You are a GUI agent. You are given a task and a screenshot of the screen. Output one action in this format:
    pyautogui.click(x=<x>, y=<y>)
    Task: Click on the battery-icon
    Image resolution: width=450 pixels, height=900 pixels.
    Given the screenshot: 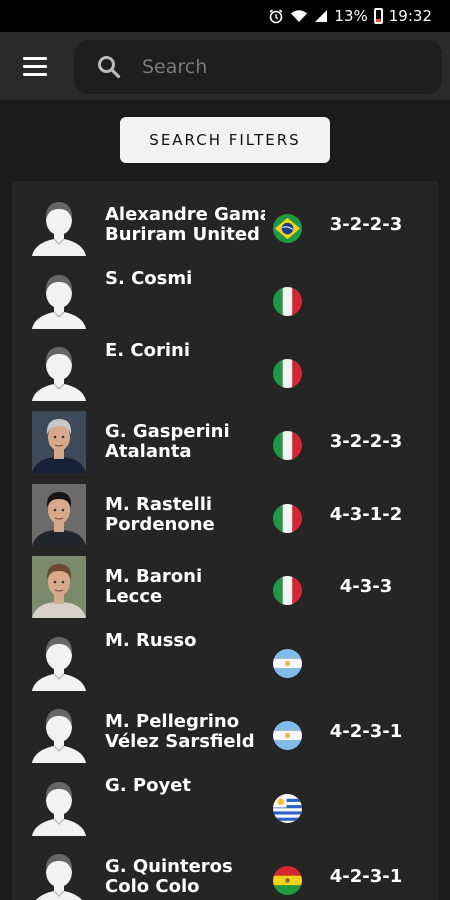 What is the action you would take?
    pyautogui.click(x=378, y=16)
    